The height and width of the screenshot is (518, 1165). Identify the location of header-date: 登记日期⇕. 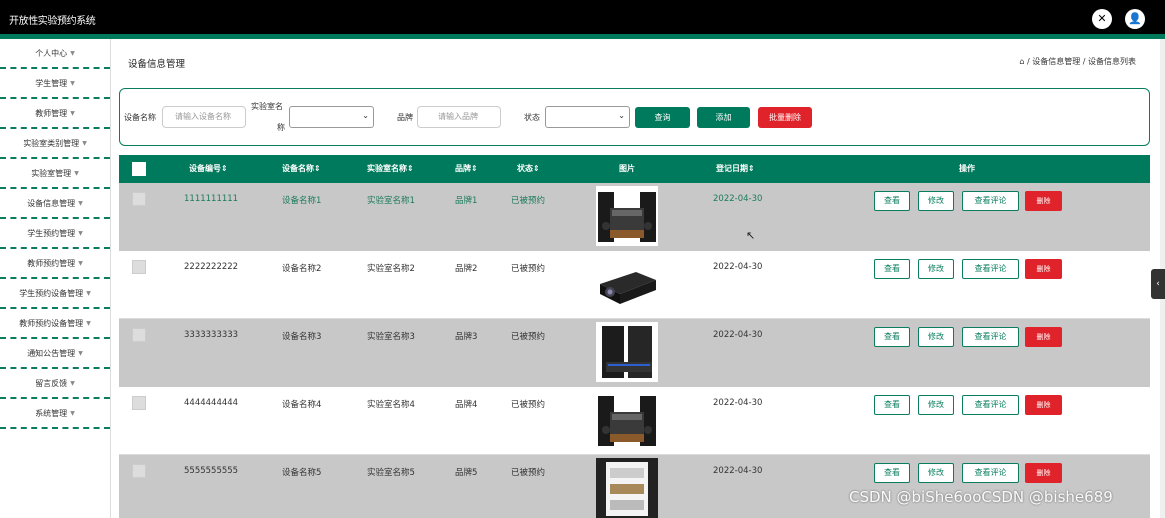
(735, 169).